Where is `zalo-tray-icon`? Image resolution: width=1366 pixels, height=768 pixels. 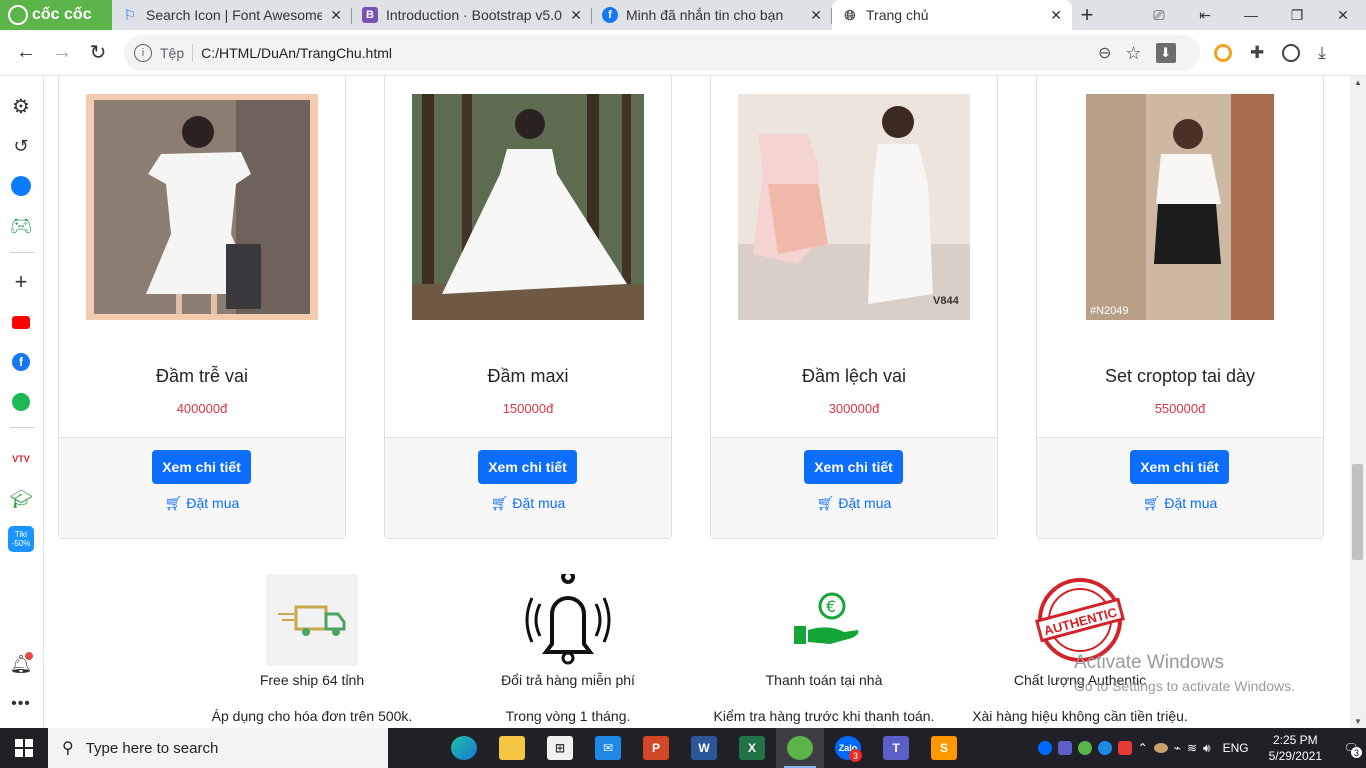 zalo-tray-icon is located at coordinates (1044, 748).